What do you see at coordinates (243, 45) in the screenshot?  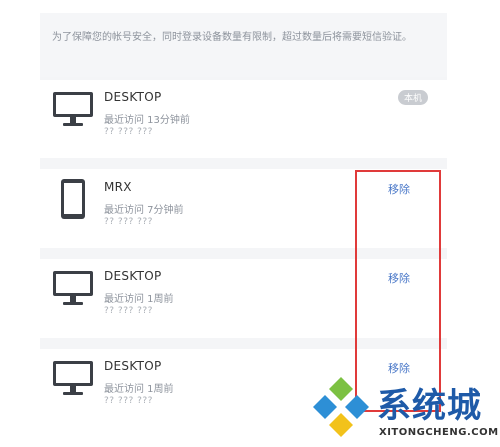 I see `security-notice: 为了保障您的帐号安全，同时登录设备数量有限制，超过数量后将需要短信验证。` at bounding box center [243, 45].